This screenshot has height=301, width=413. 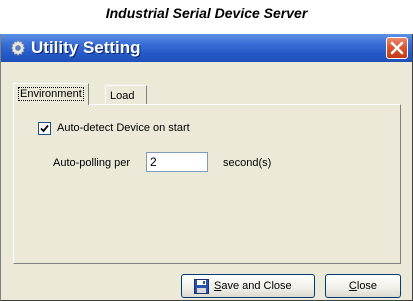 I want to click on tab-environment: Environment, so click(x=51, y=94).